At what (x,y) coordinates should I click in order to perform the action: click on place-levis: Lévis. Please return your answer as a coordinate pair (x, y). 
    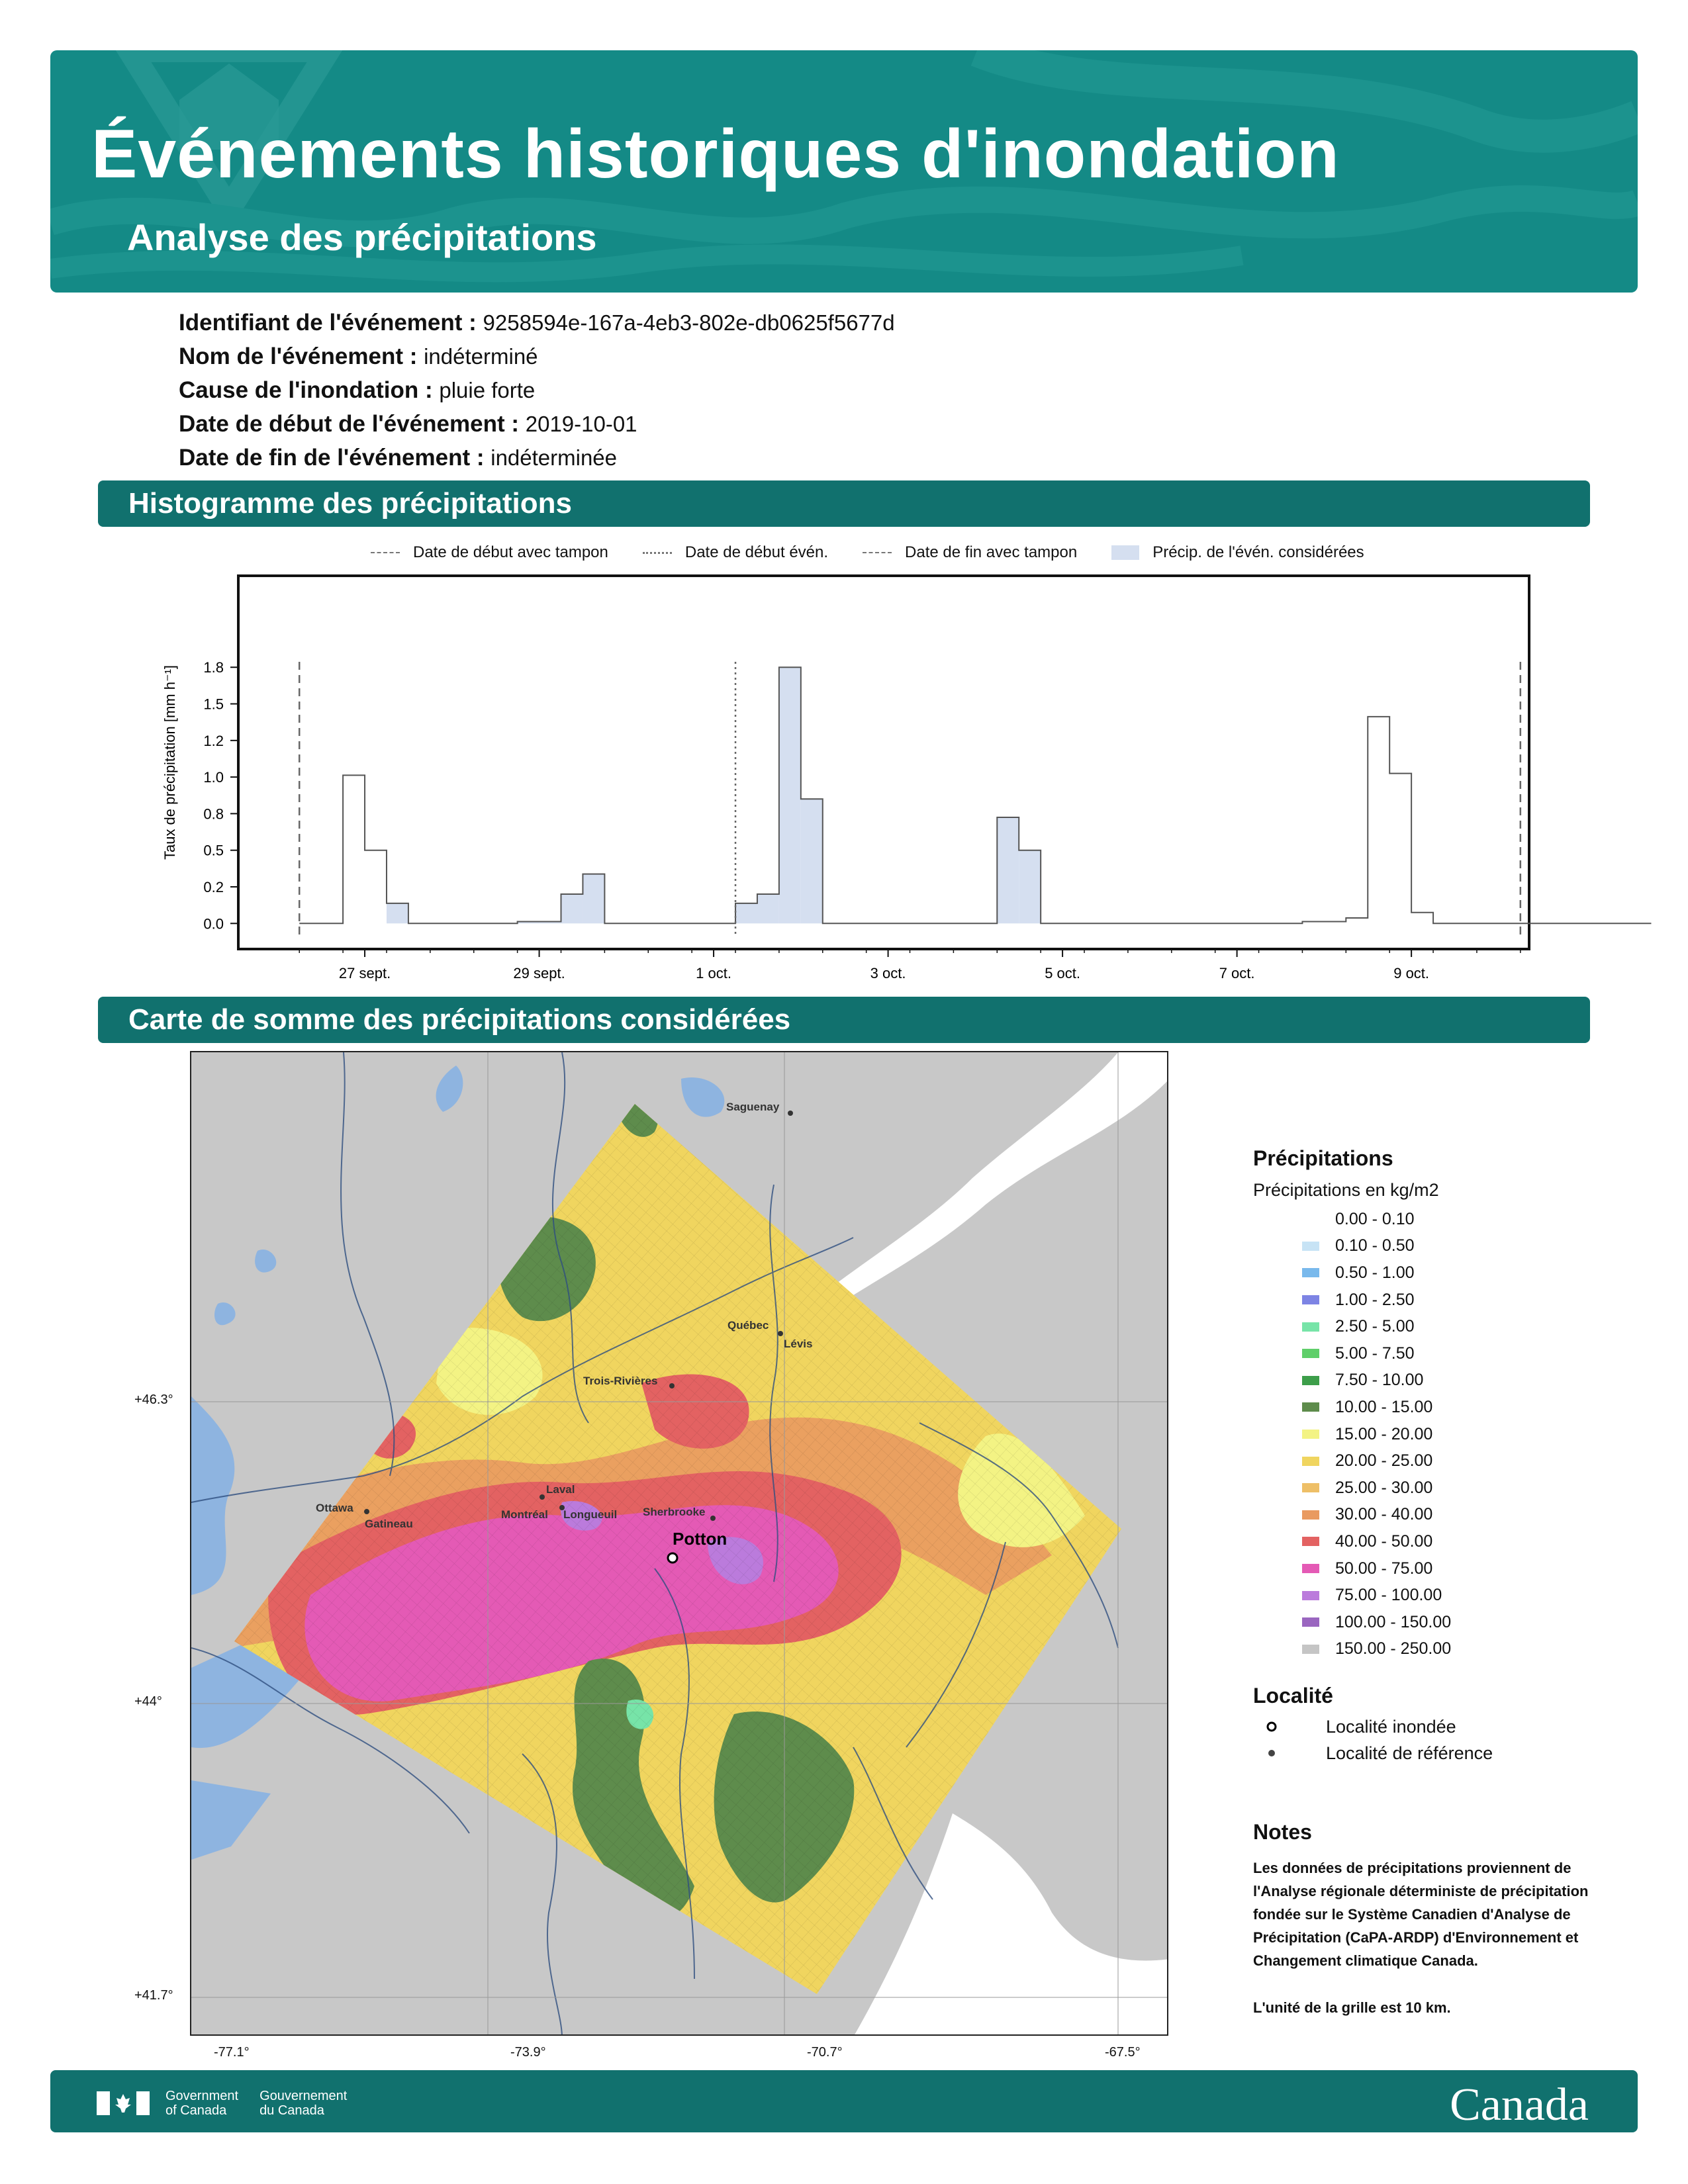
    Looking at the image, I should click on (798, 1344).